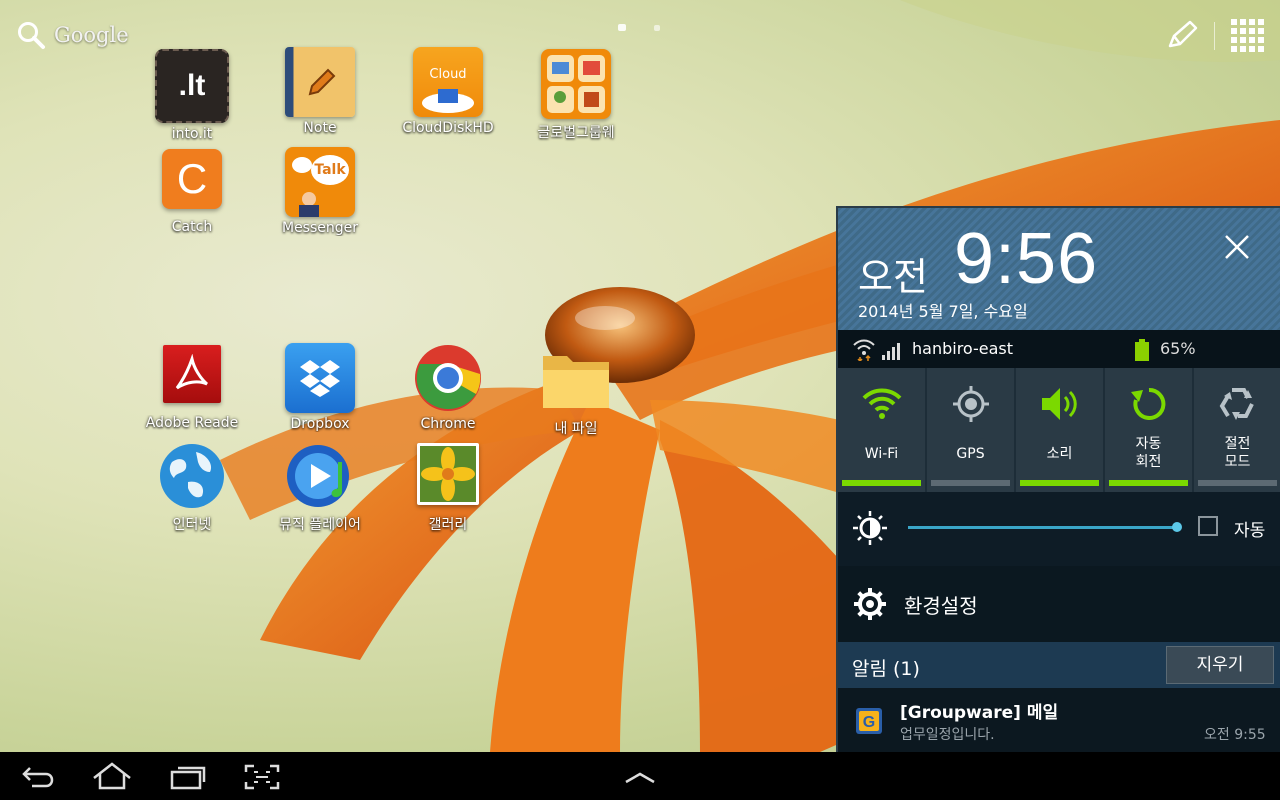  I want to click on auto-brightness-label: 자동, so click(1250, 531).